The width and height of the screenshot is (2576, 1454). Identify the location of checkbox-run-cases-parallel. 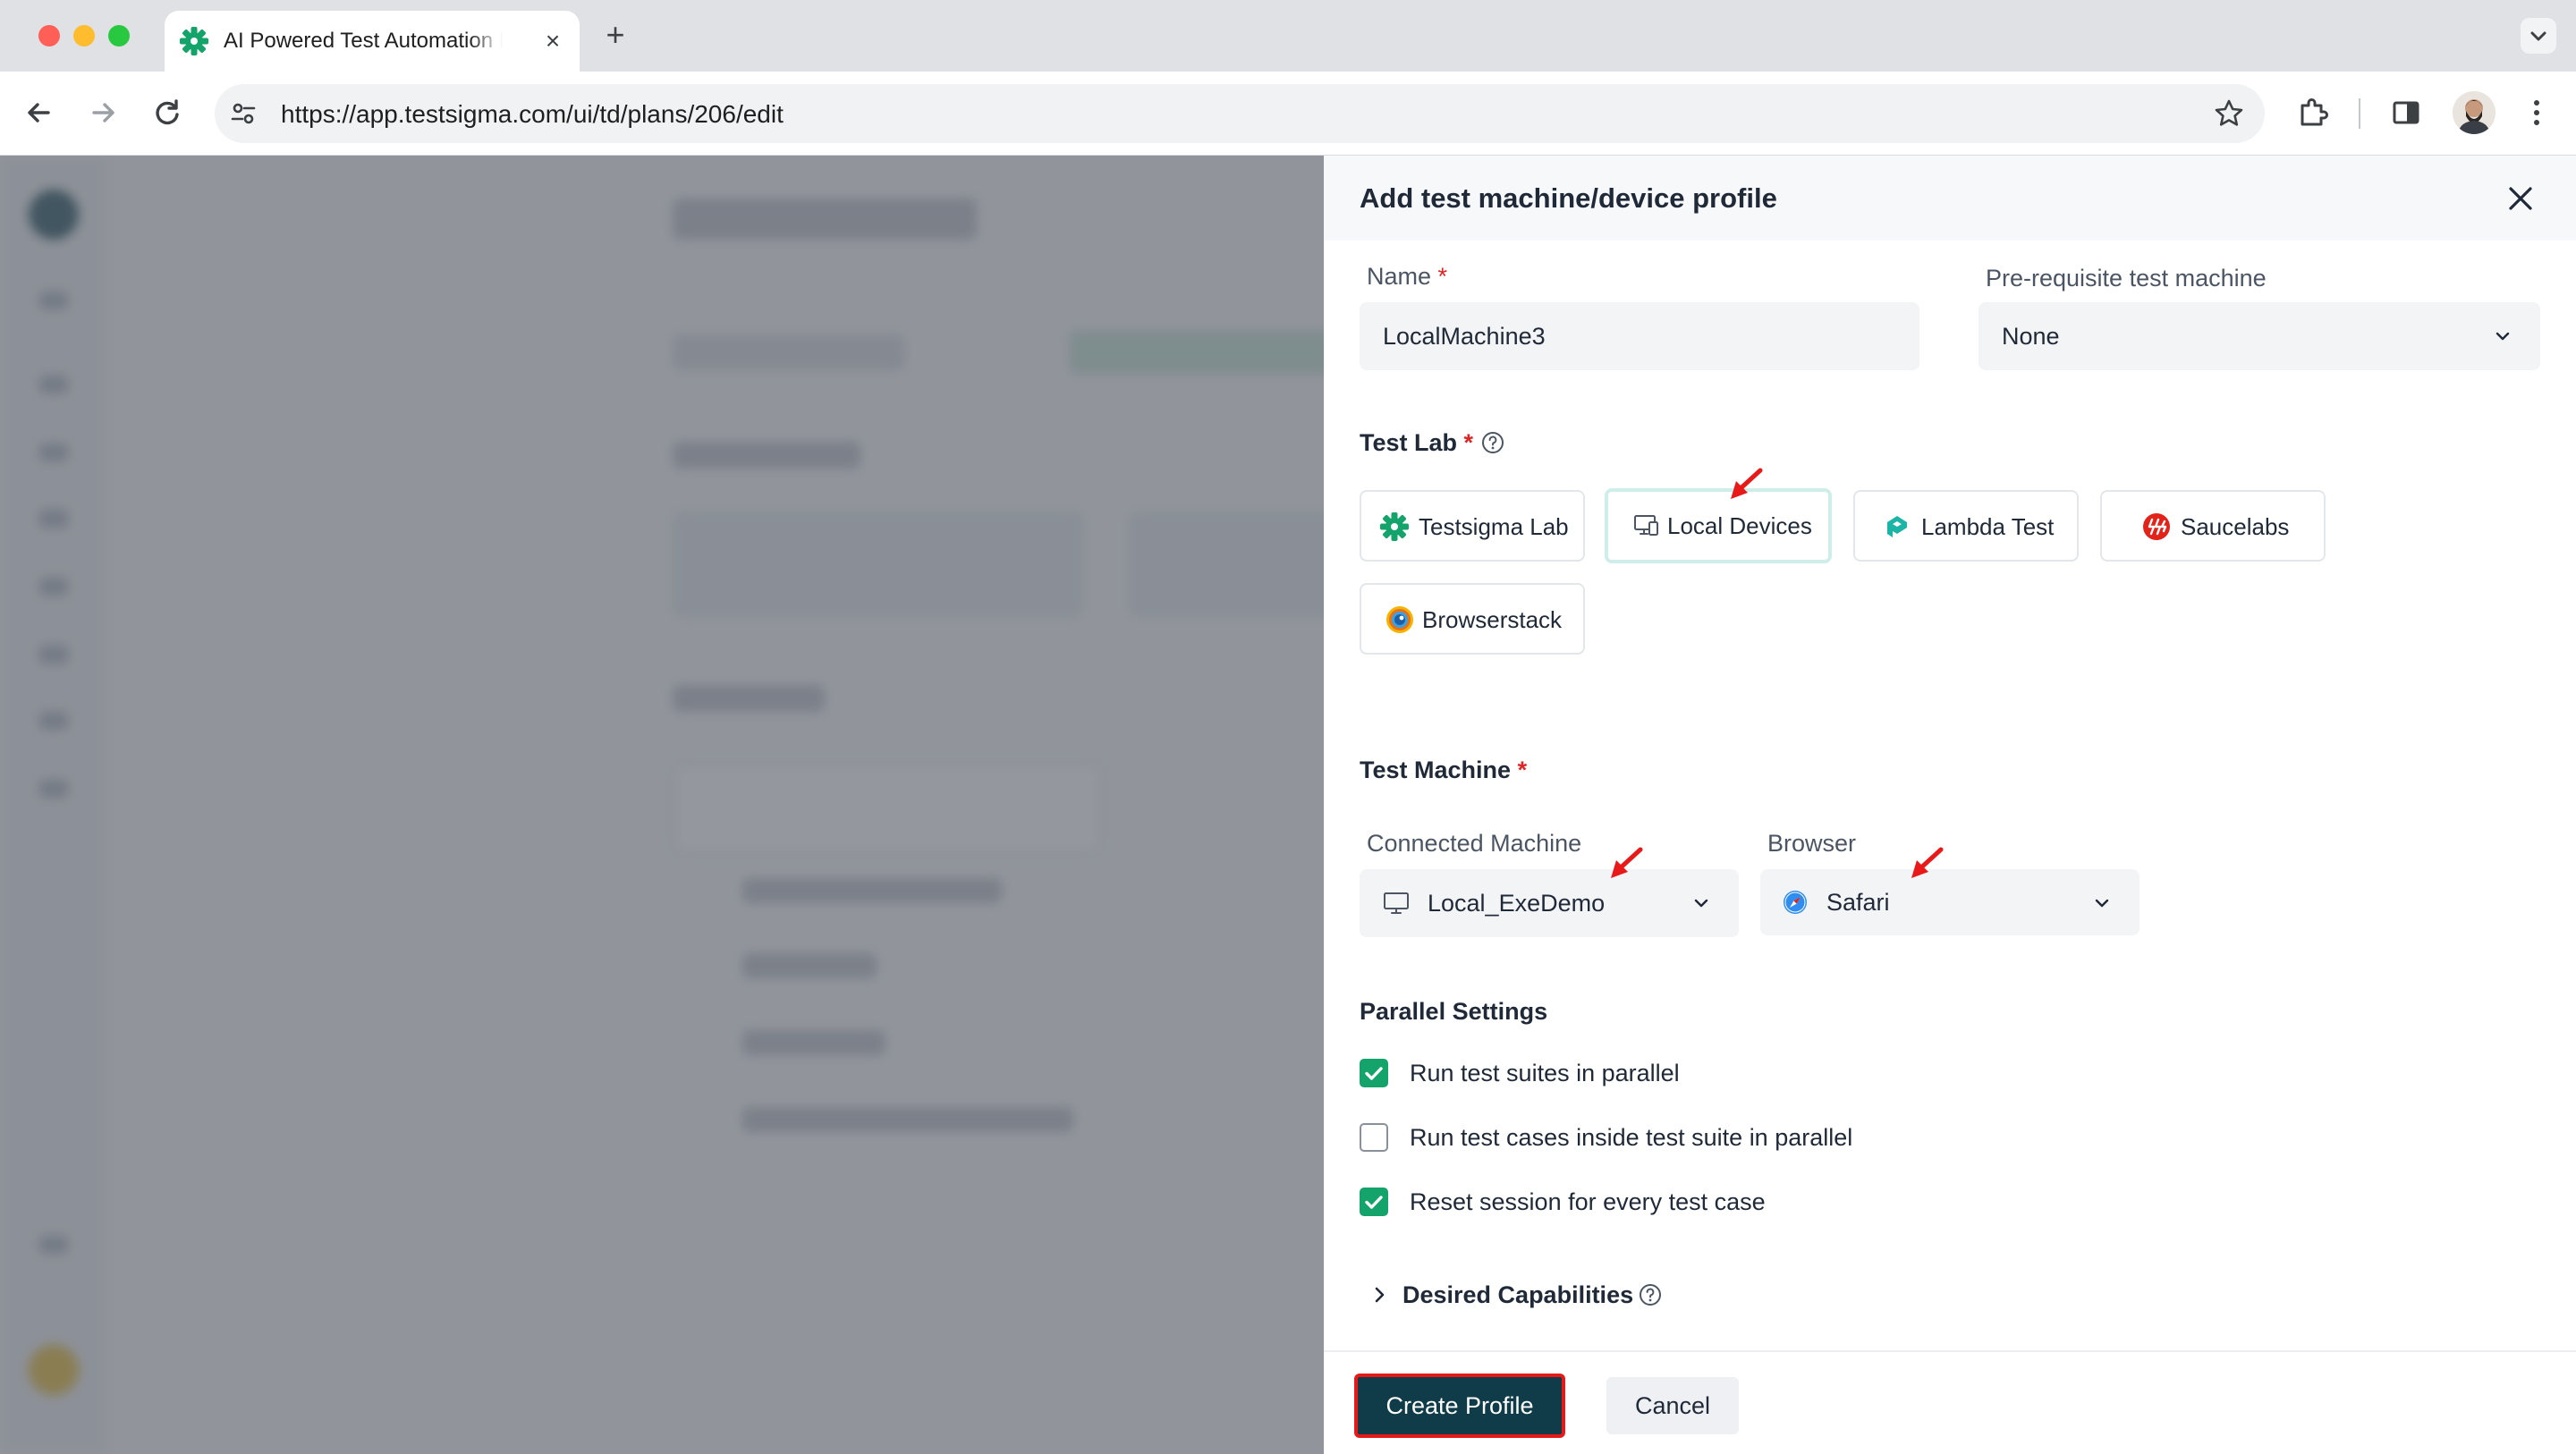
(1374, 1137).